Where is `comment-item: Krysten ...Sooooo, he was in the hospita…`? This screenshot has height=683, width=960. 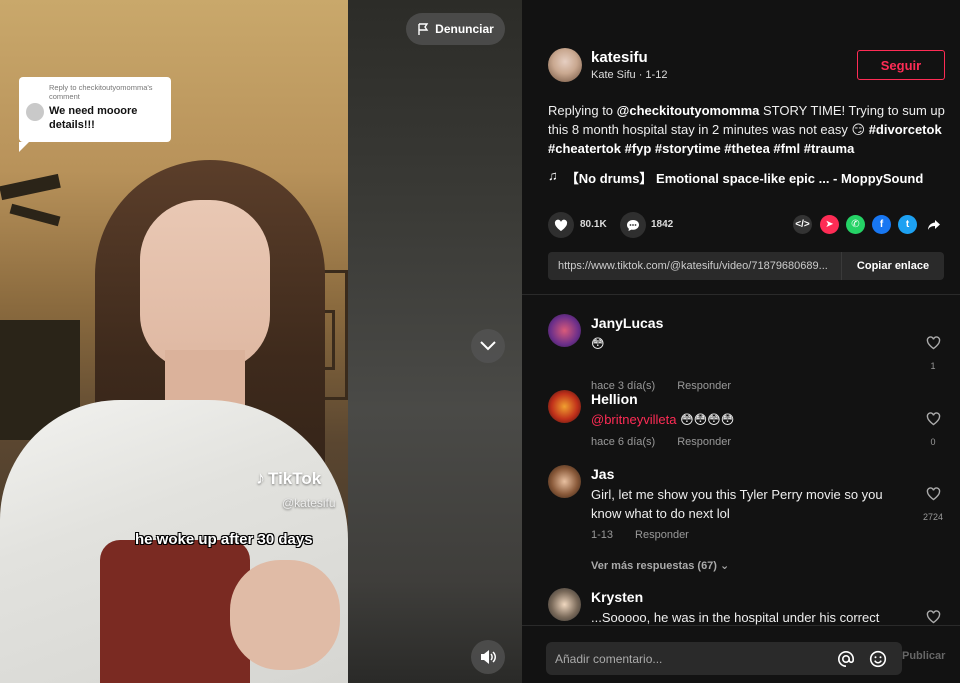
comment-item: Krysten ...Sooooo, he was in the hospita… is located at coordinates (748, 606).